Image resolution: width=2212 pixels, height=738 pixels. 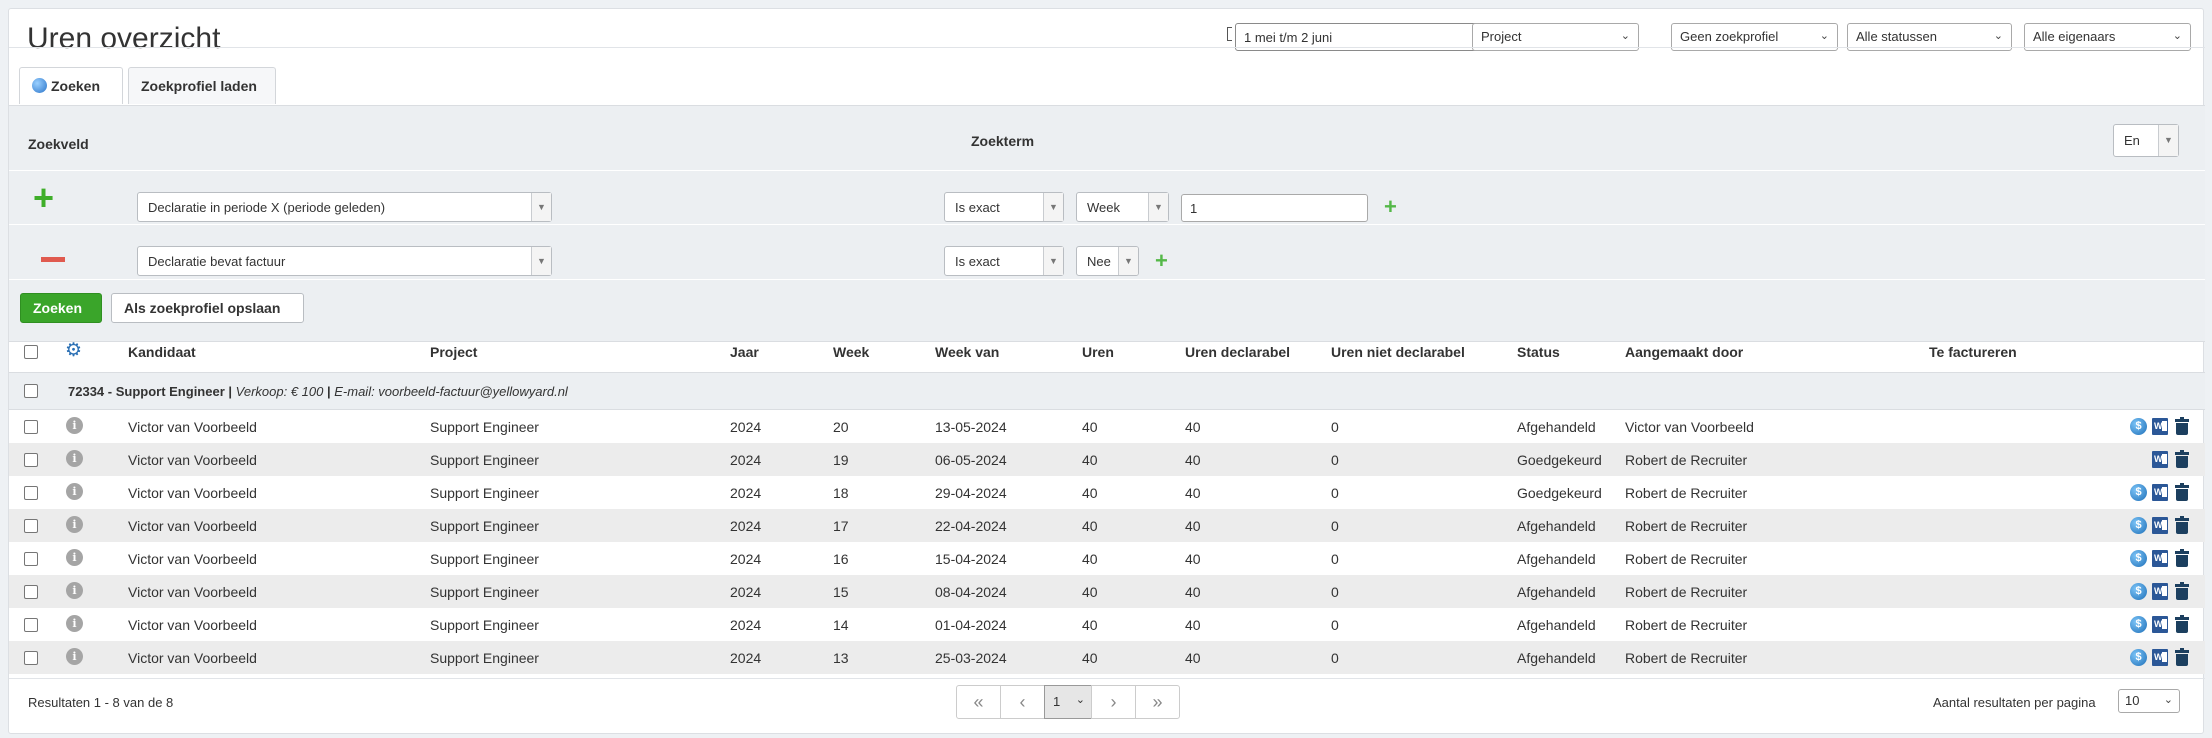 What do you see at coordinates (1556, 625) in the screenshot?
I see `cell-status: Afgehandeld` at bounding box center [1556, 625].